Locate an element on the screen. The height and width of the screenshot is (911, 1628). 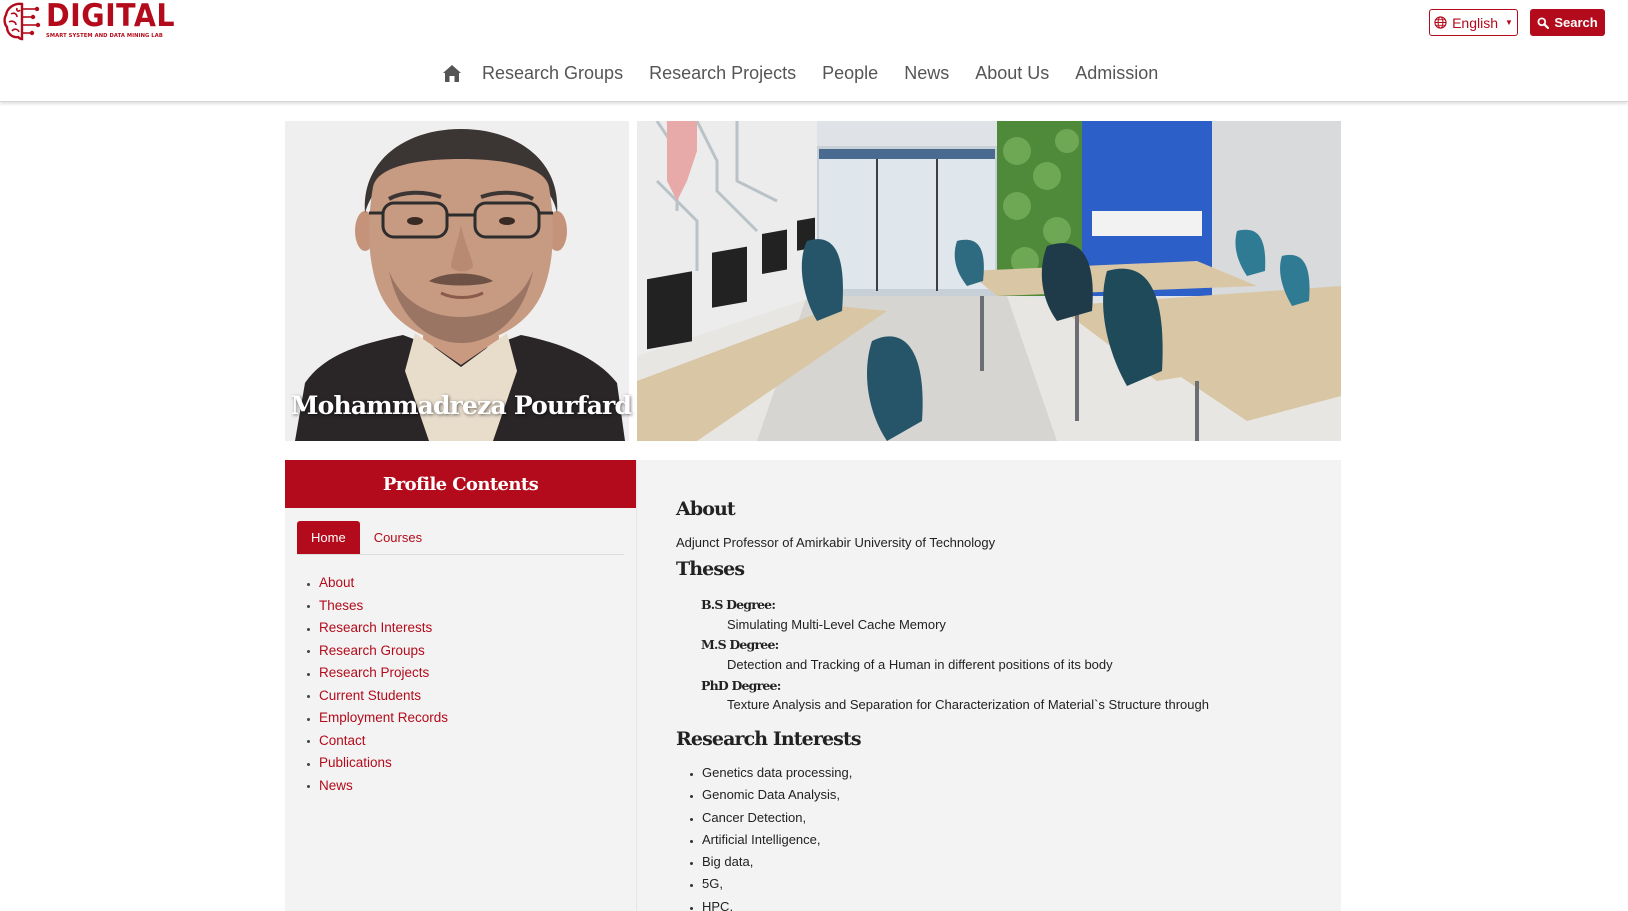
nav-news: News is located at coordinates (926, 73).